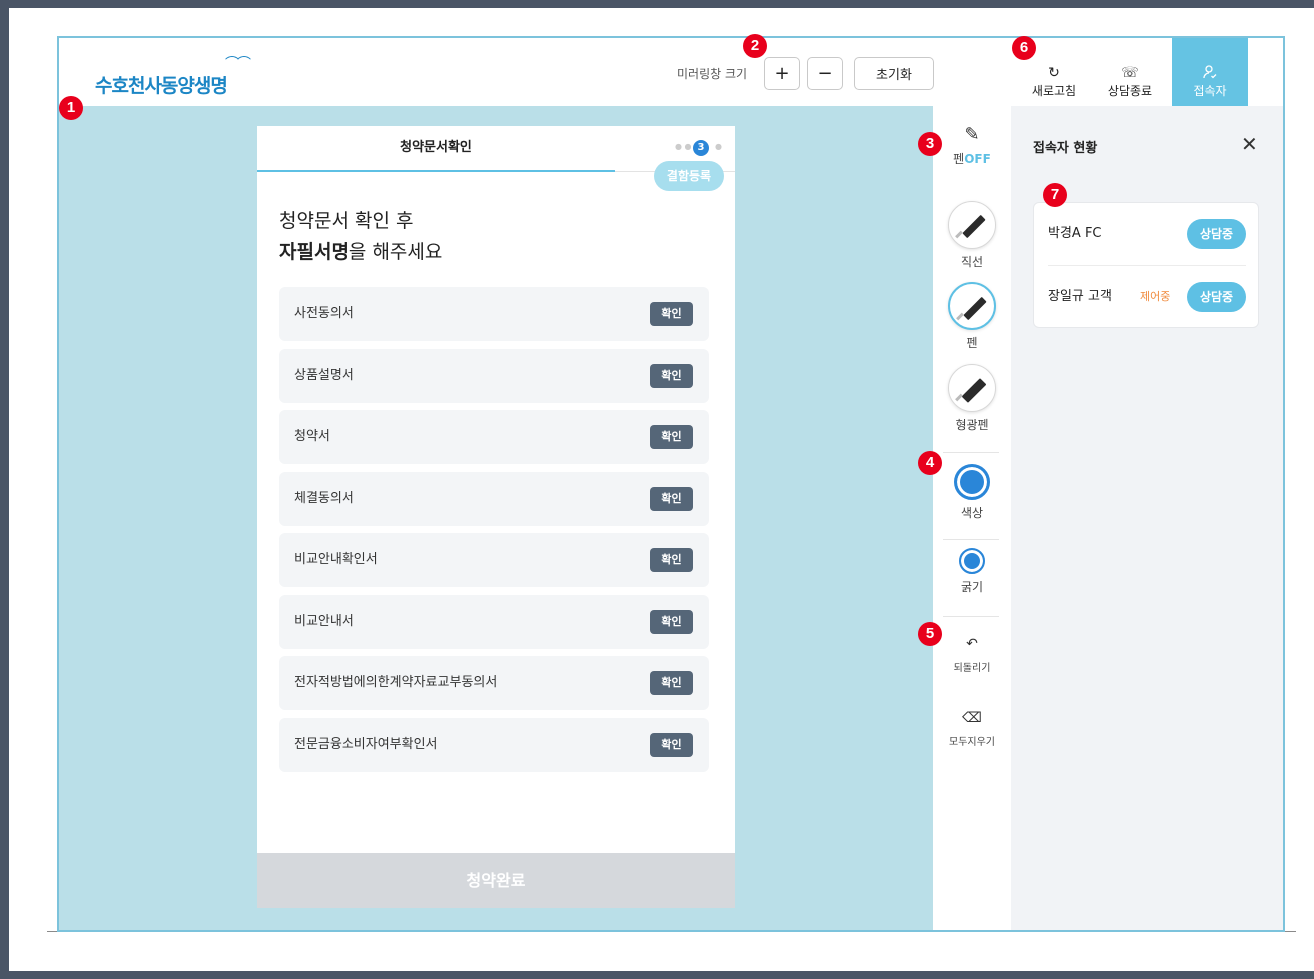 Image resolution: width=1314 pixels, height=979 pixels. I want to click on phone-off-icon: ☏, so click(1130, 73).